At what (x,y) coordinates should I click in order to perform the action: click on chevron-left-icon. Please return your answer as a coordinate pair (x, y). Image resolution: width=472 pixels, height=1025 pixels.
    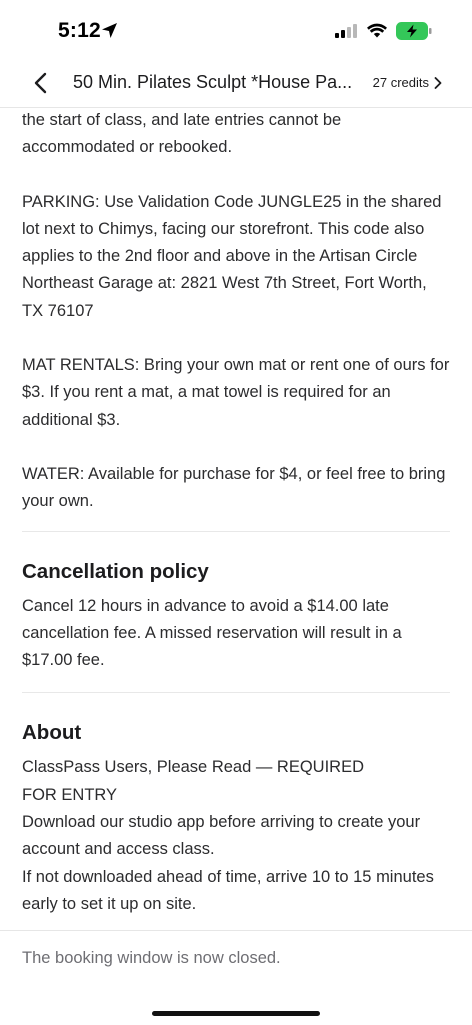
    Looking at the image, I should click on (40, 83).